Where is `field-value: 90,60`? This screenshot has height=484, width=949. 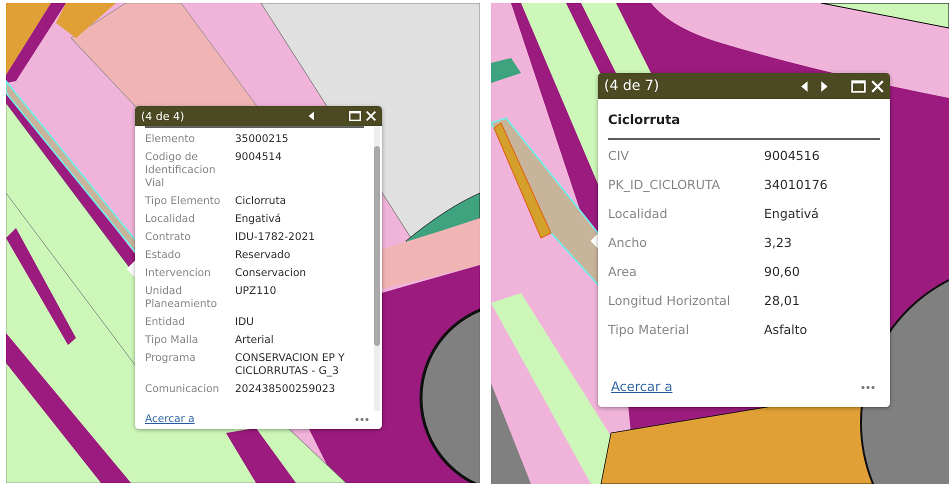
field-value: 90,60 is located at coordinates (782, 272).